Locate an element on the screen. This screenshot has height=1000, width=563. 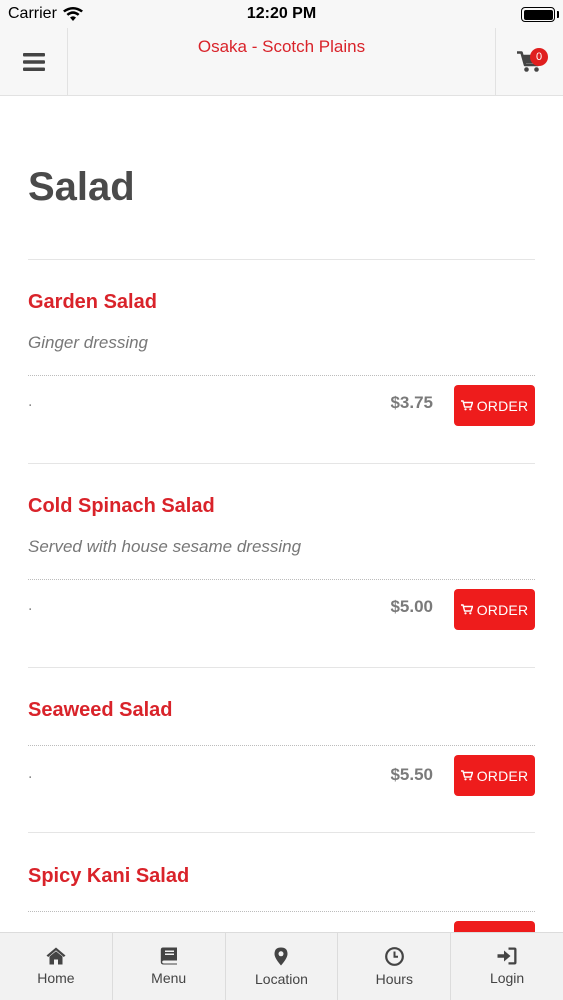
clock-icon is located at coordinates (394, 956).